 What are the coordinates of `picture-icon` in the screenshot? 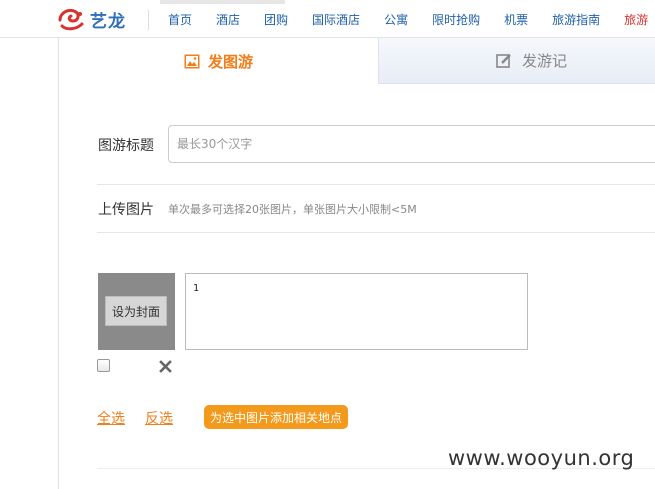 It's located at (192, 61).